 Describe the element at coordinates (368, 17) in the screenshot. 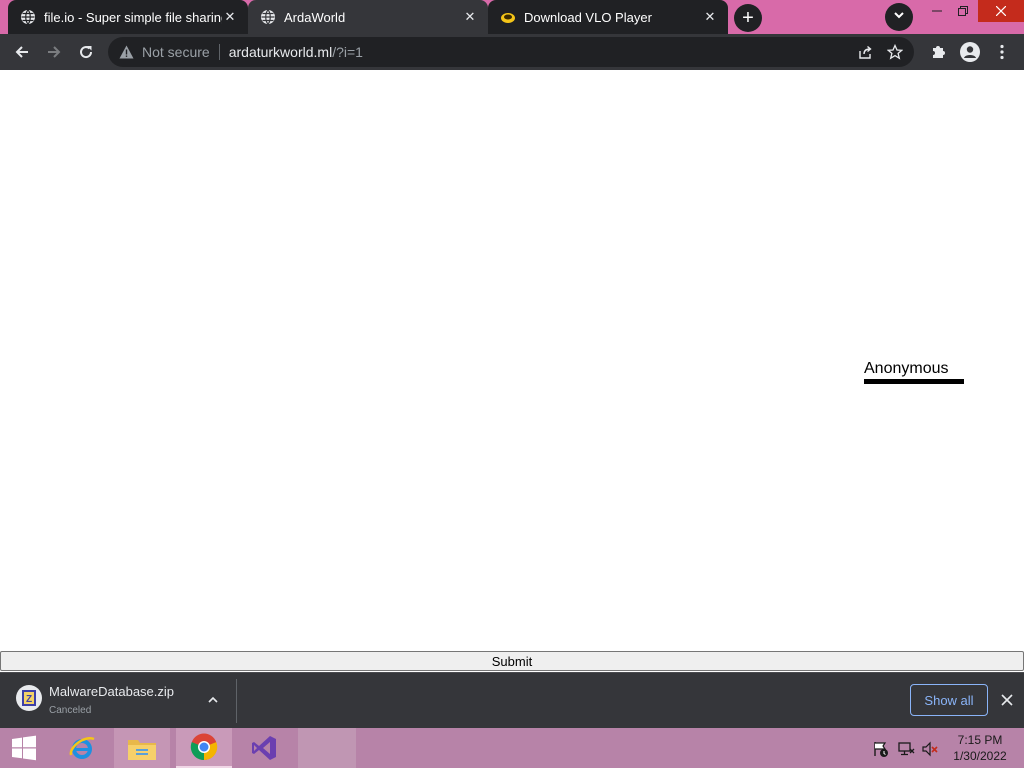

I see `tab-ardaworld: ArdaWorld ✕` at that location.